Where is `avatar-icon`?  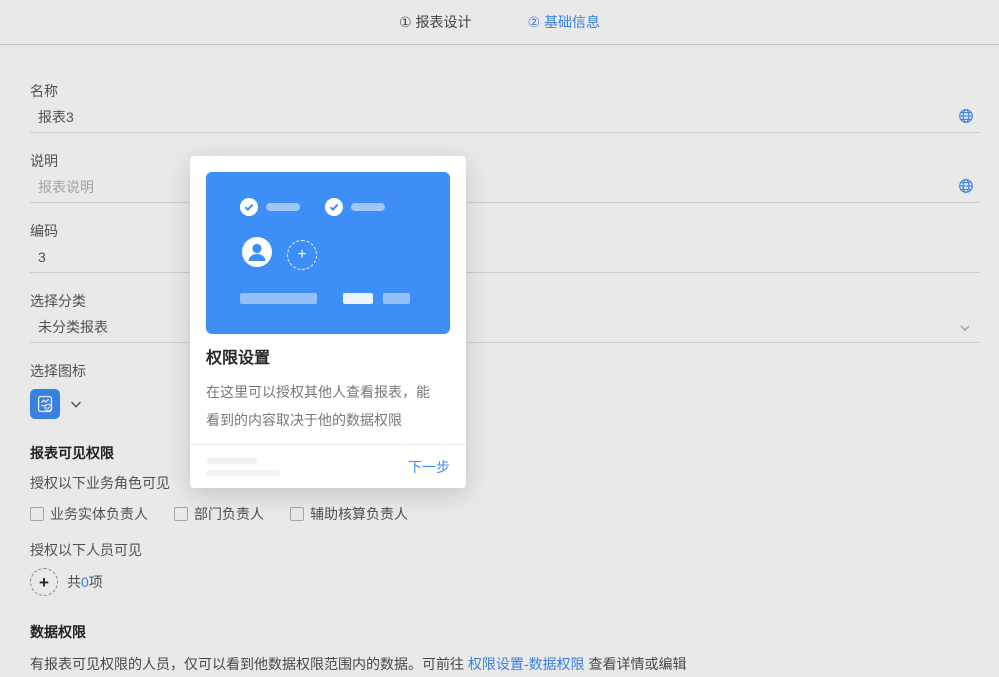
avatar-icon is located at coordinates (257, 252).